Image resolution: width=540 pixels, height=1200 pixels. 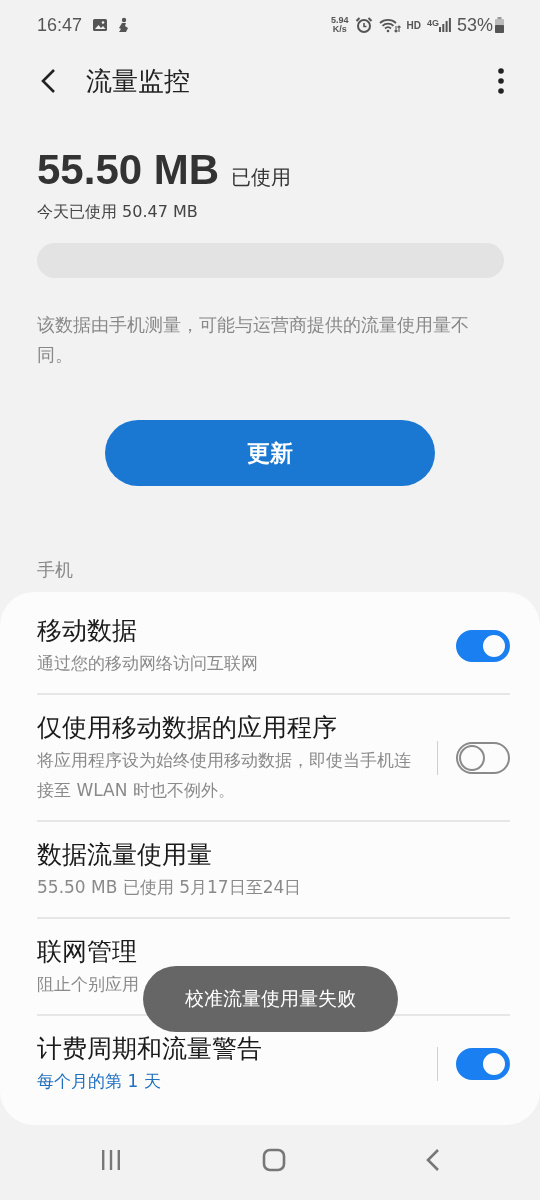 I want to click on battery-icon, so click(x=499, y=25).